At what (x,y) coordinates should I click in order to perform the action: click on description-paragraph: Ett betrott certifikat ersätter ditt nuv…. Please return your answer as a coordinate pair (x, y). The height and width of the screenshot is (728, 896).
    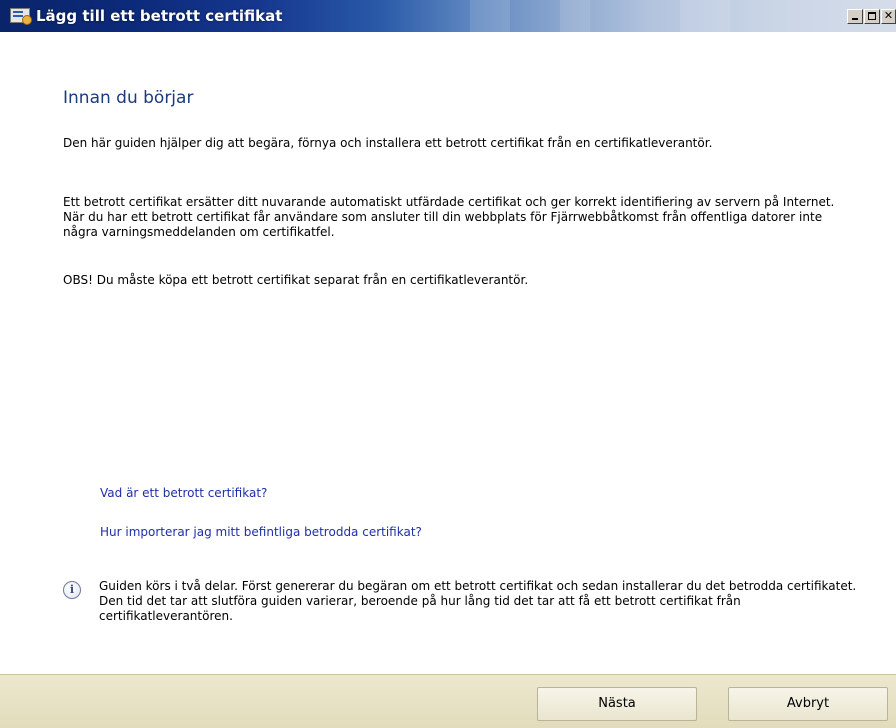
    Looking at the image, I should click on (449, 217).